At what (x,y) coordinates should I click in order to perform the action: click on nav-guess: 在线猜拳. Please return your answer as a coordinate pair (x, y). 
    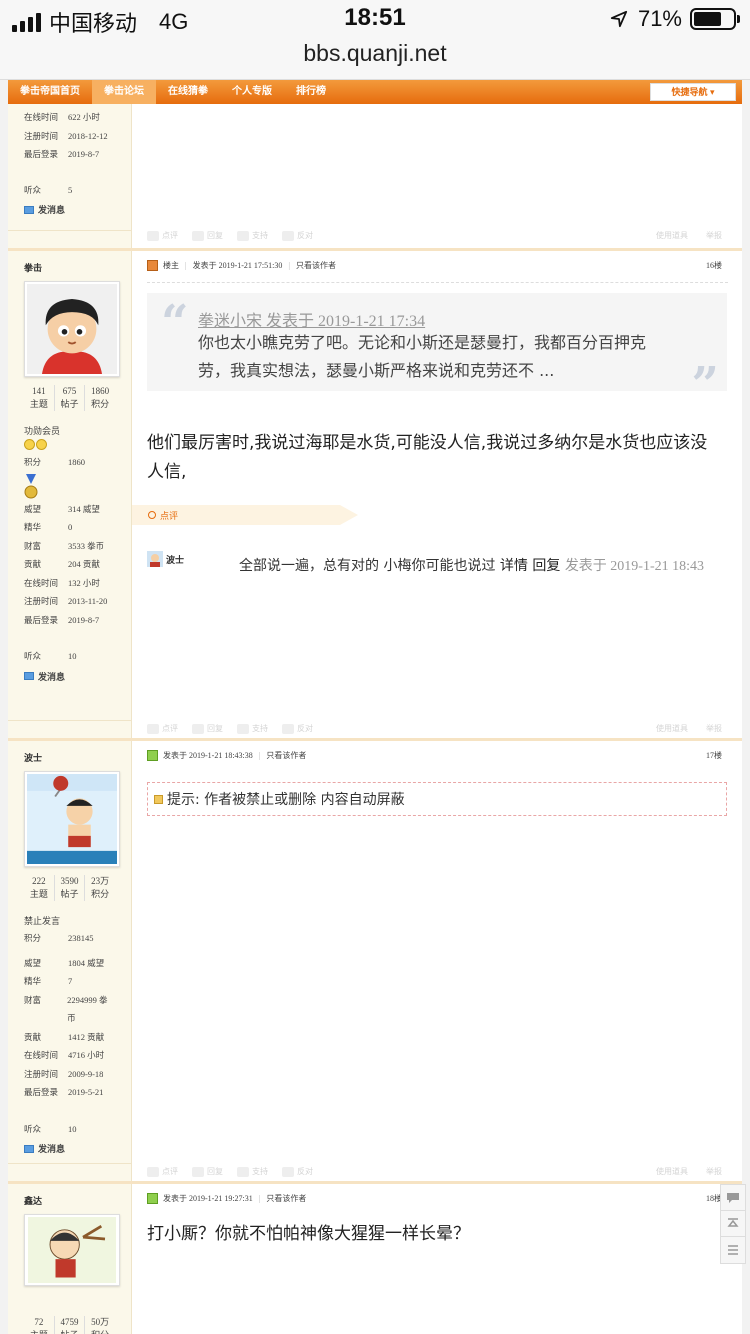
    Looking at the image, I should click on (188, 92).